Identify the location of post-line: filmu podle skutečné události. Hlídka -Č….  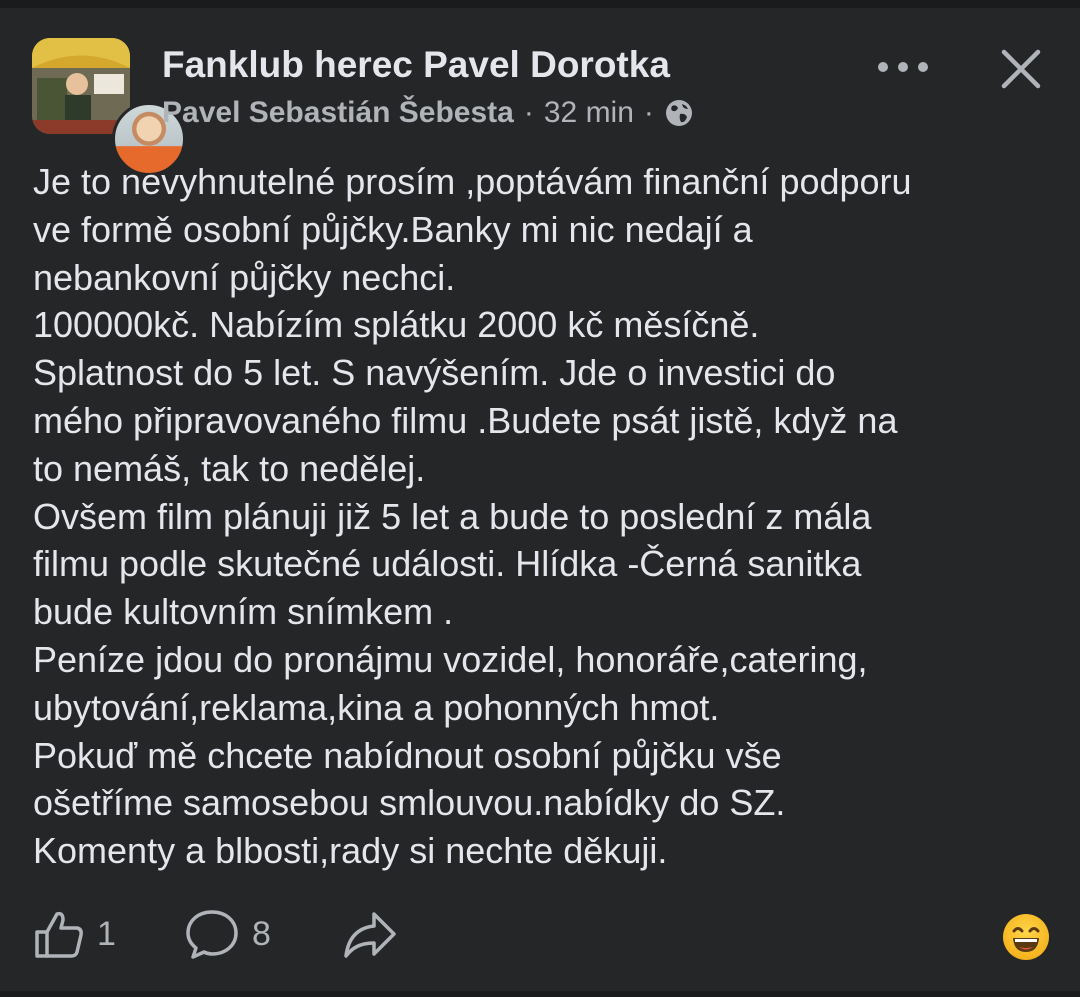
(447, 564).